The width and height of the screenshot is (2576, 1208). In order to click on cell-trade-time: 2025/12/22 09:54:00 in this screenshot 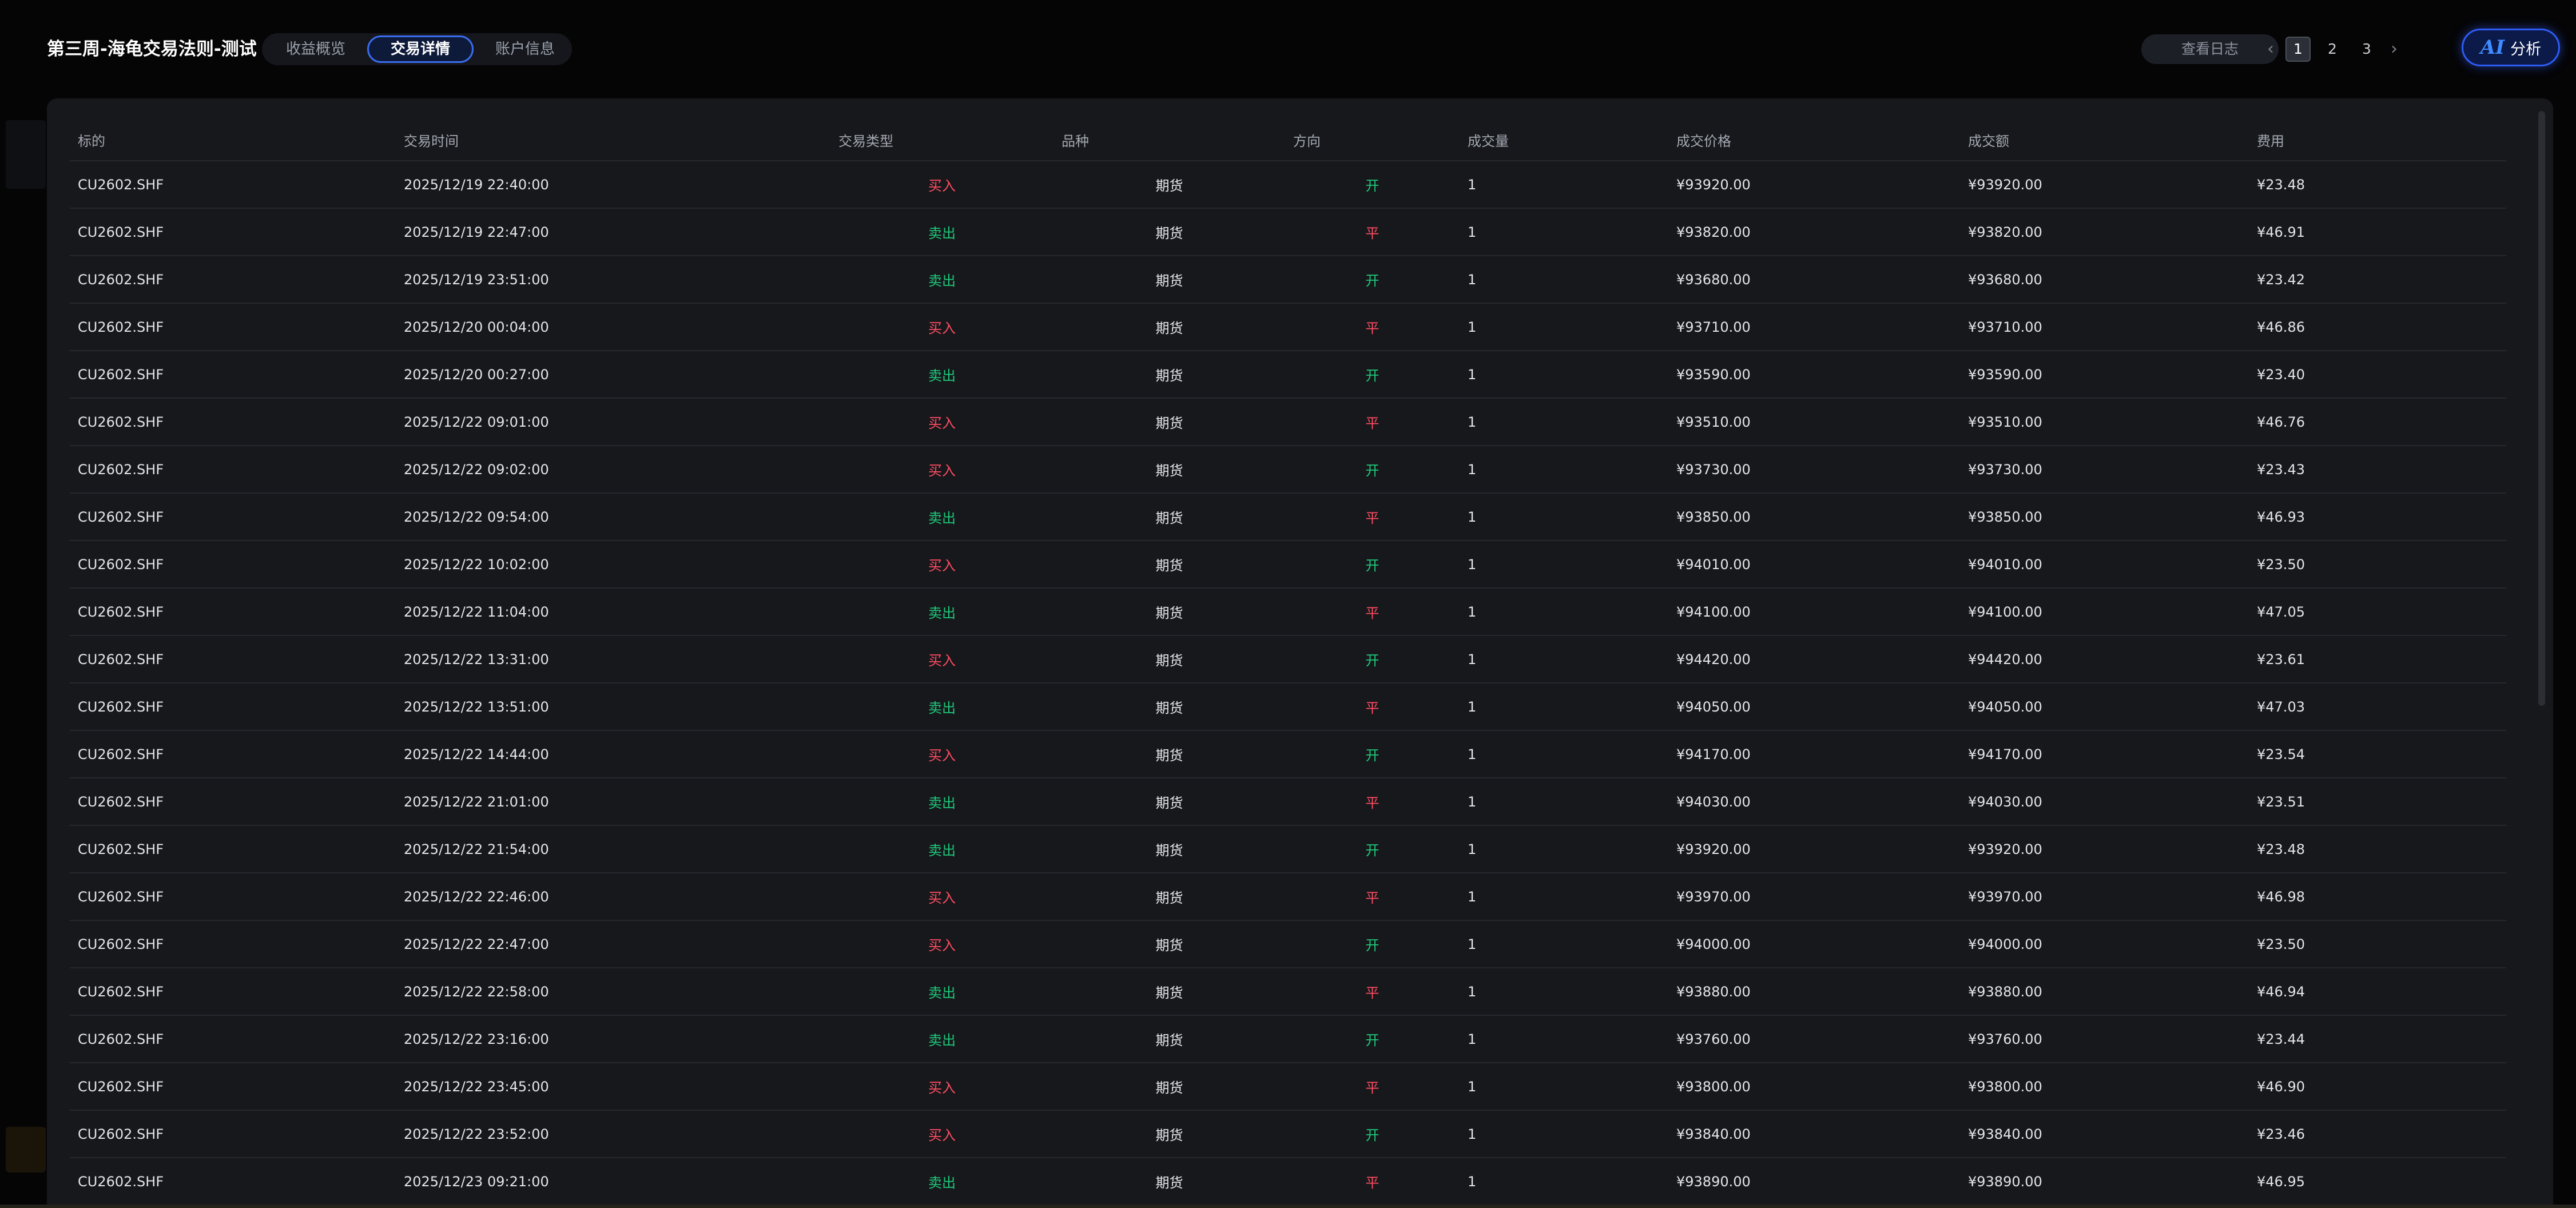, I will do `click(613, 517)`.